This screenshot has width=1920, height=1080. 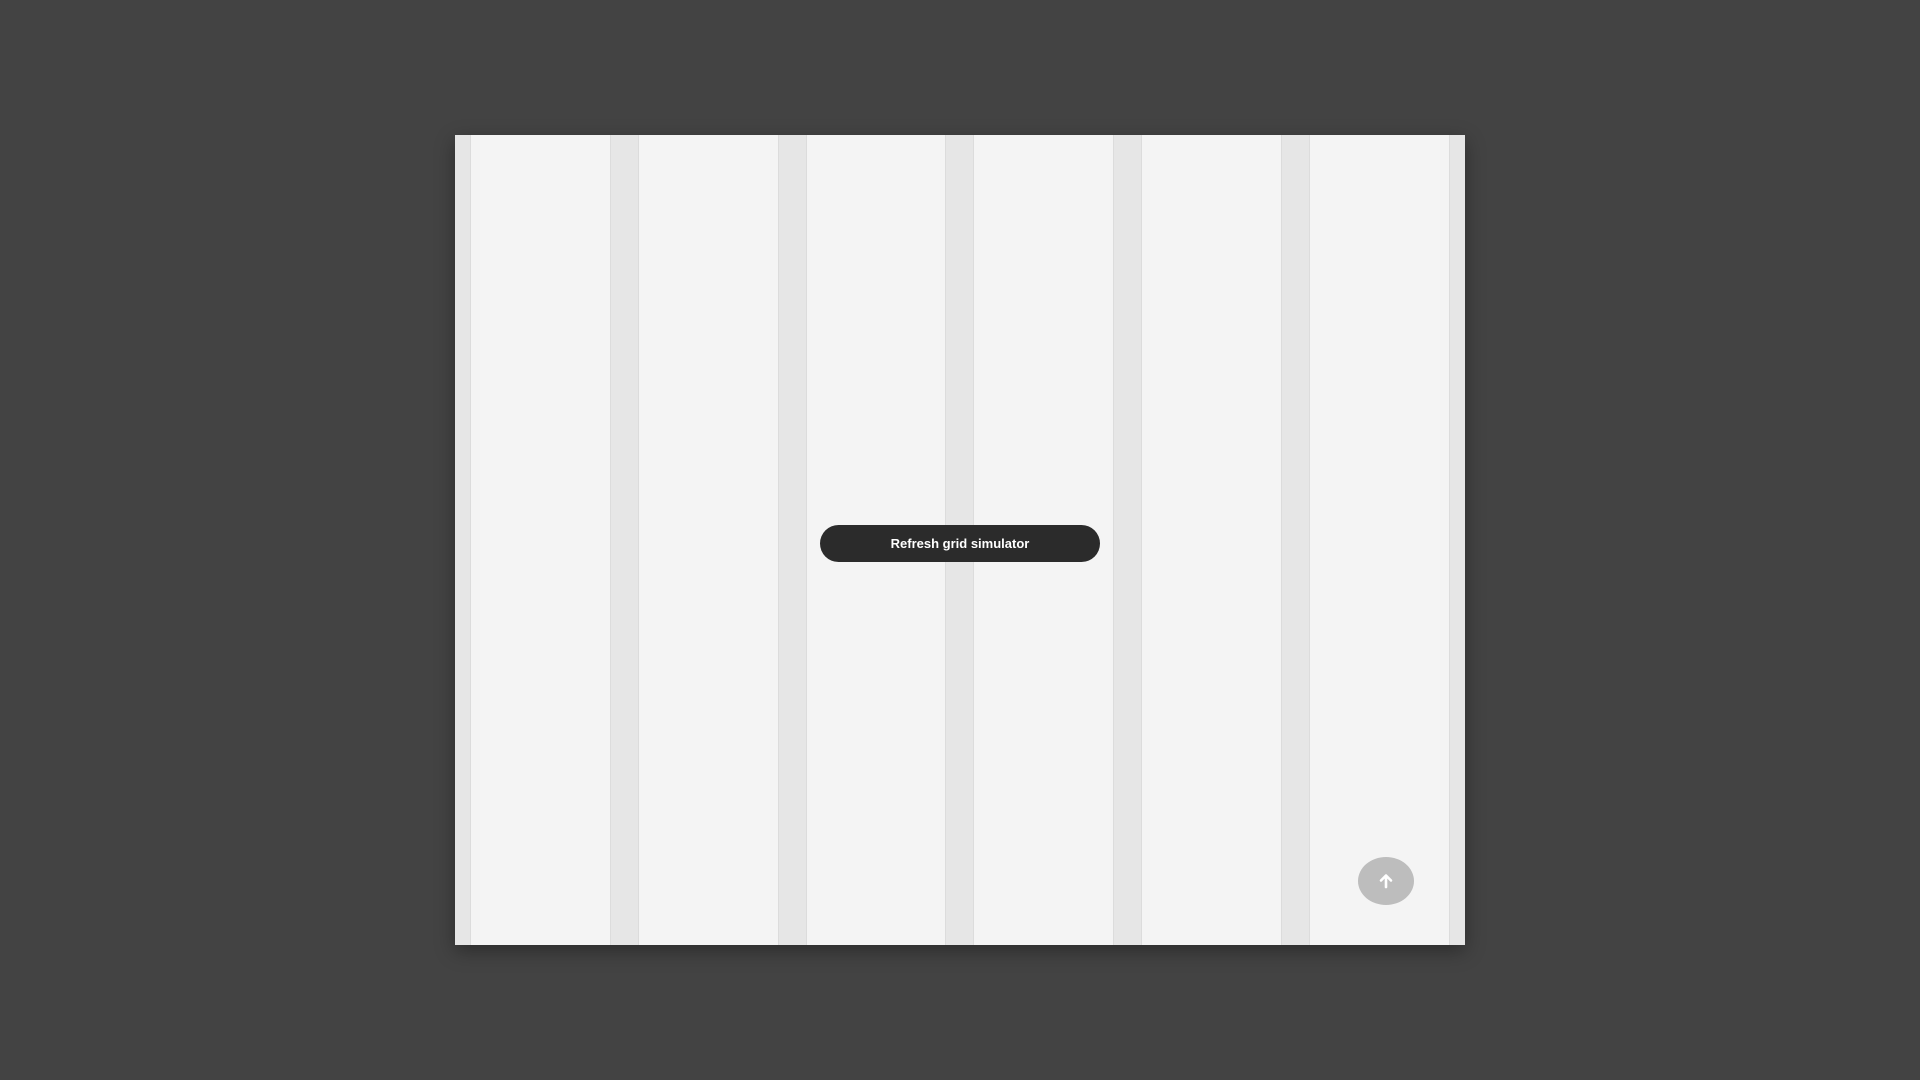 I want to click on scroll-to-top-button, so click(x=1386, y=881).